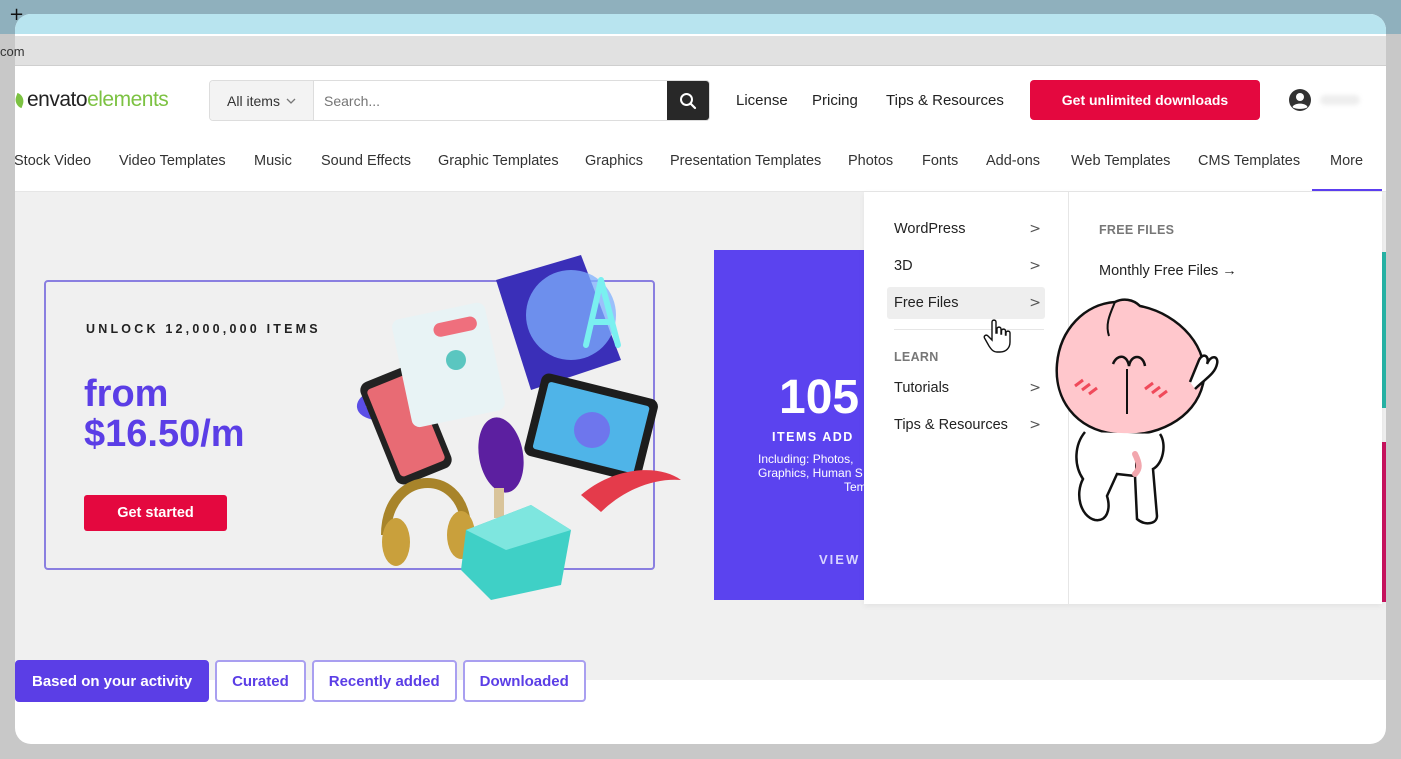  Describe the element at coordinates (1300, 100) in the screenshot. I see `user-account-icon` at that location.